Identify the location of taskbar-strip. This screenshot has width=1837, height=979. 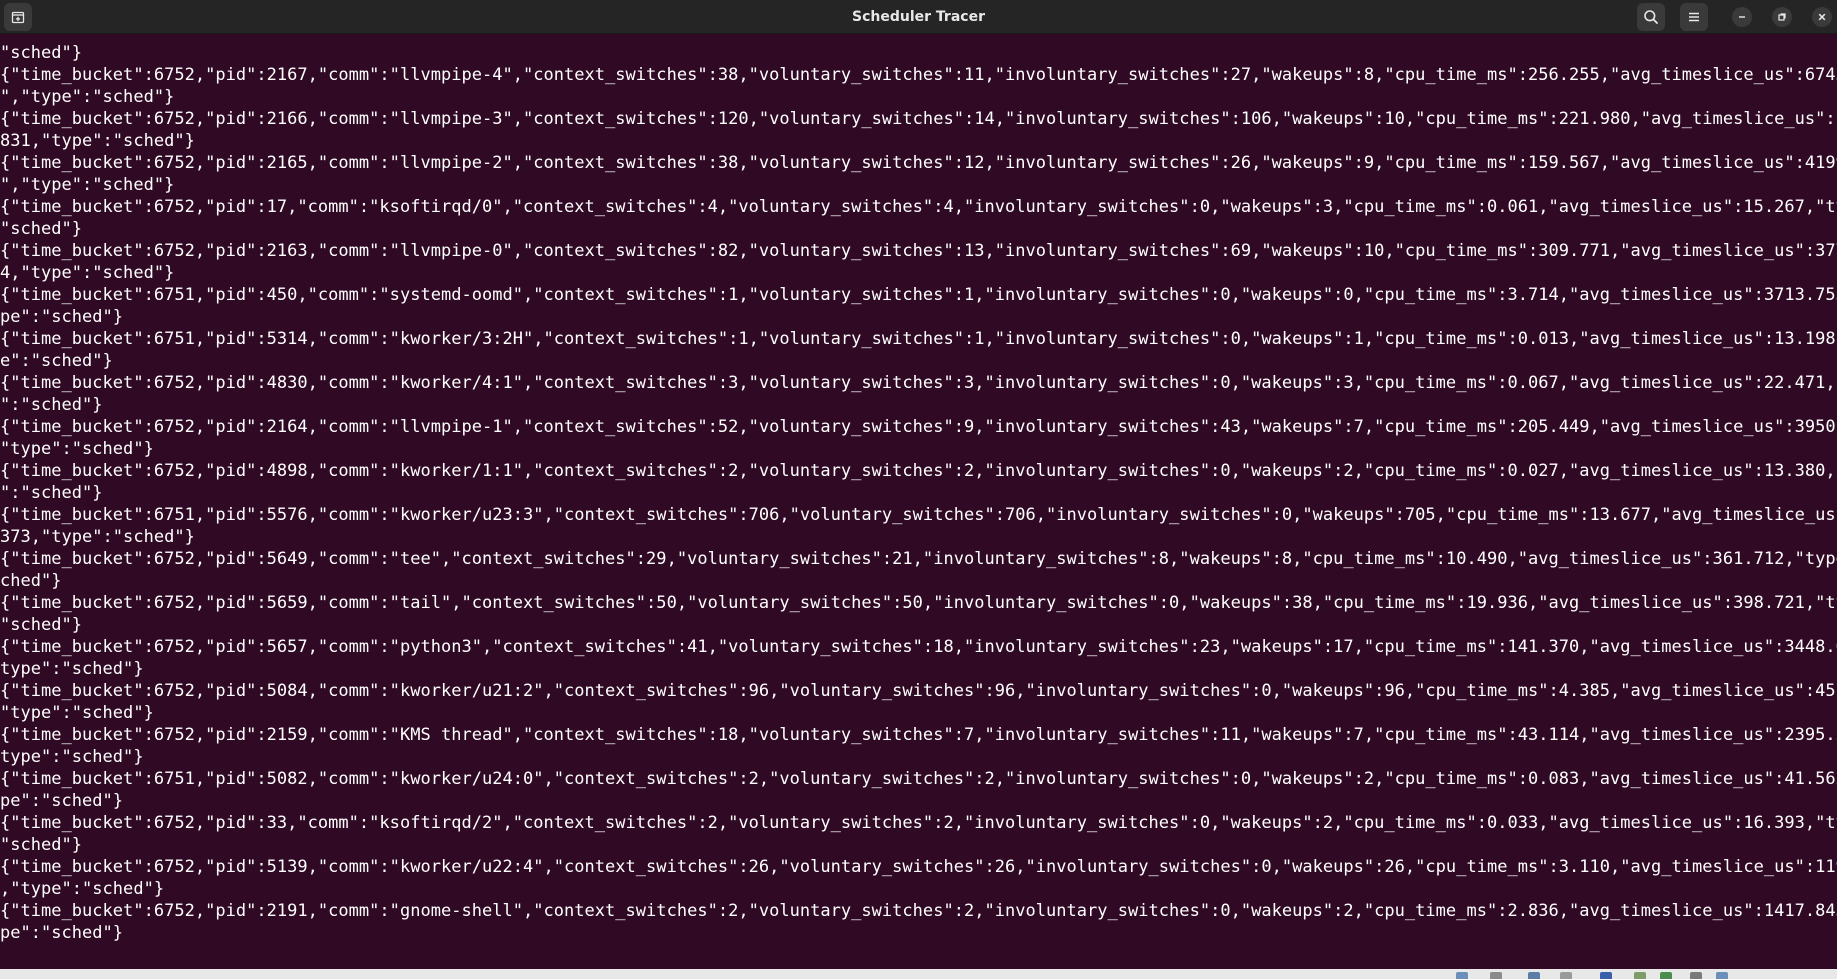
(918, 974).